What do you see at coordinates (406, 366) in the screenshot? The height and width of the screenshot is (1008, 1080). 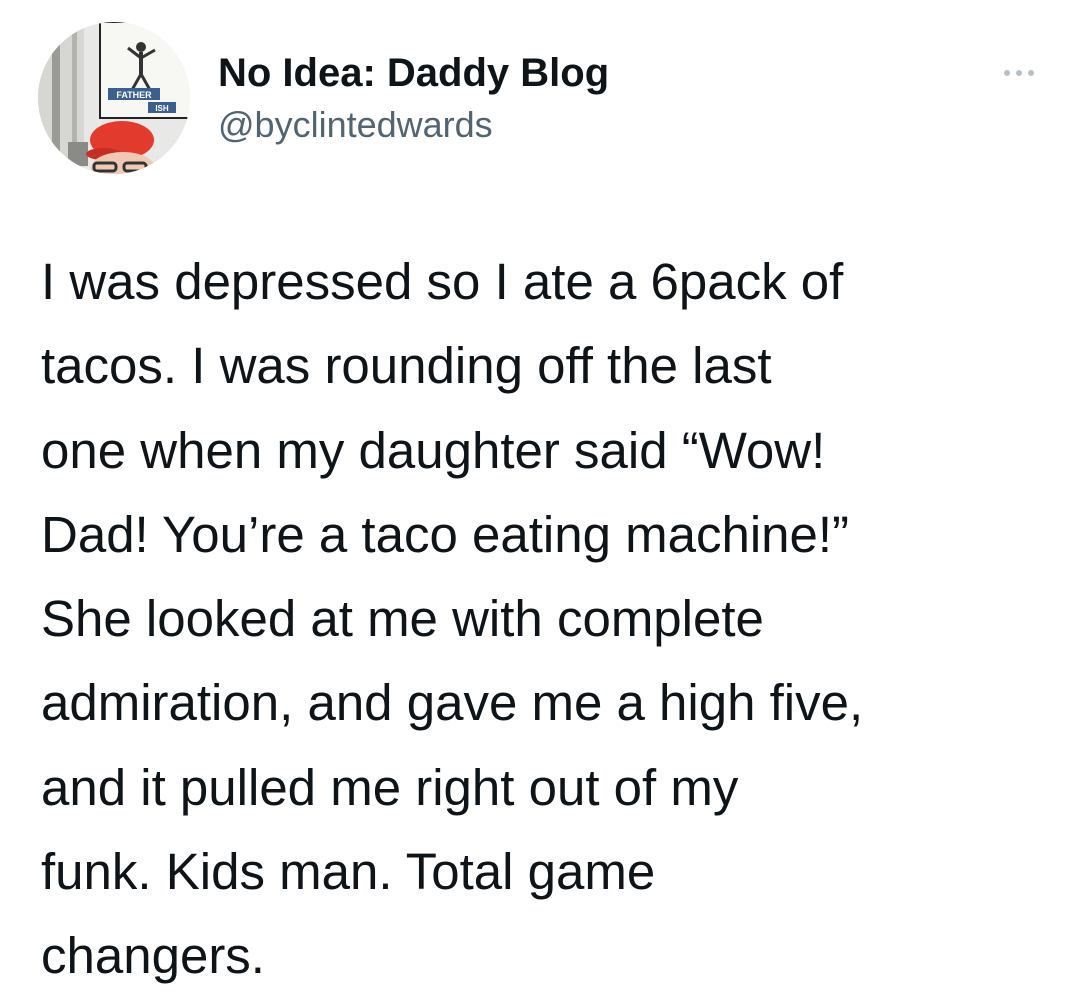 I see `tweet-line-2: tacos. I was rounding off the last` at bounding box center [406, 366].